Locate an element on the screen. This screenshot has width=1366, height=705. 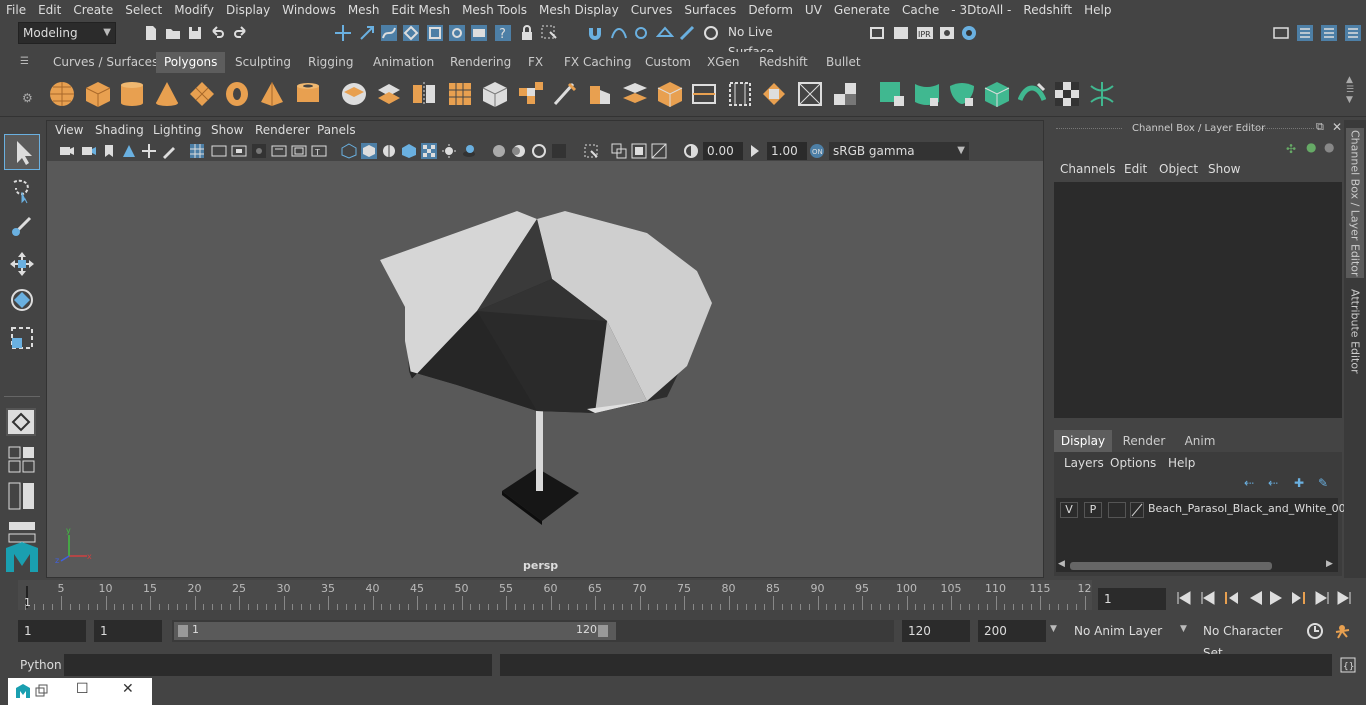
toggle-tool-settings-icon is located at coordinates (1353, 33).